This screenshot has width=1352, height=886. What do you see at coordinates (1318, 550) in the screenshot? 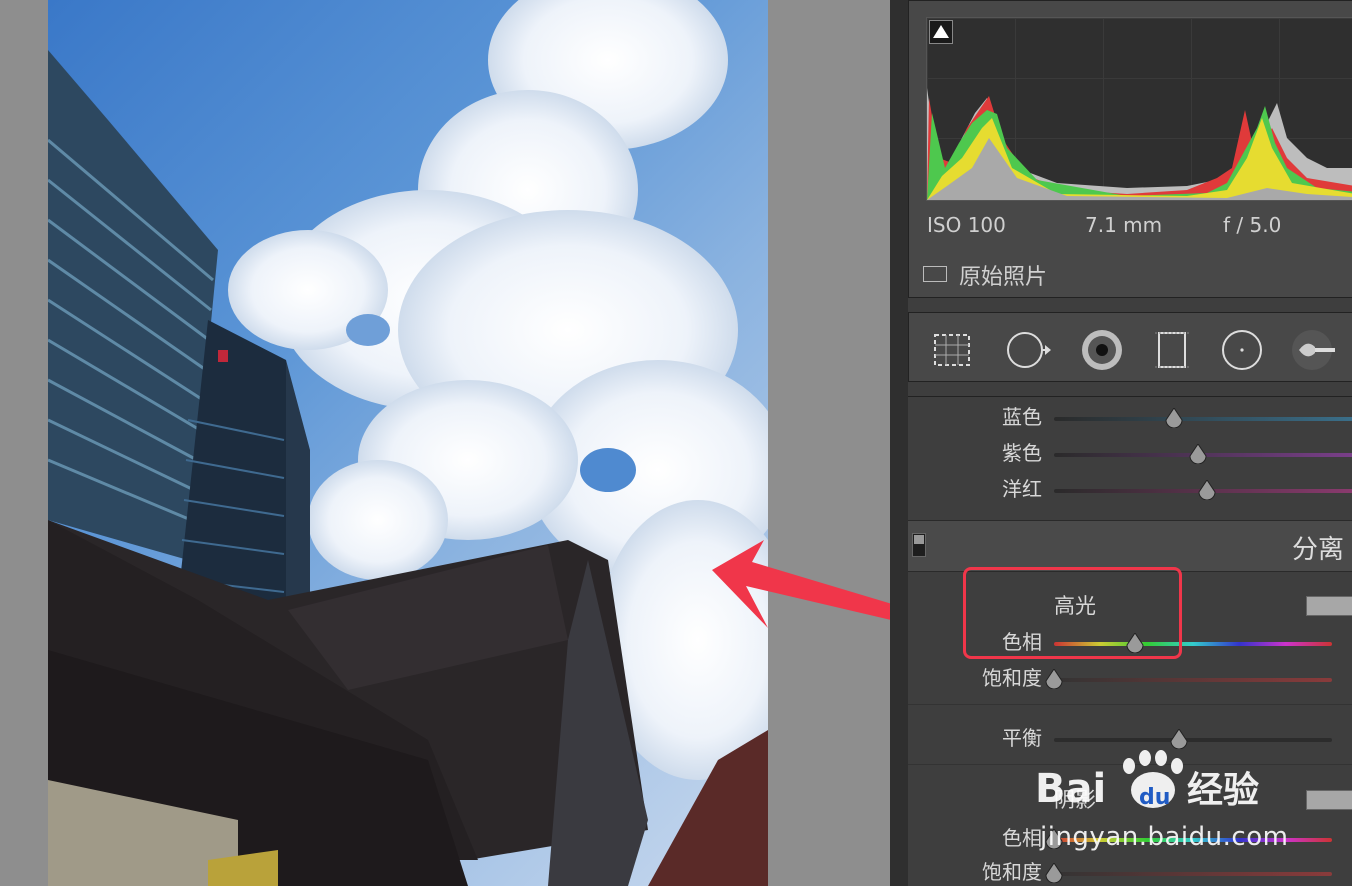
I see `split-toning-title: 分离` at bounding box center [1318, 550].